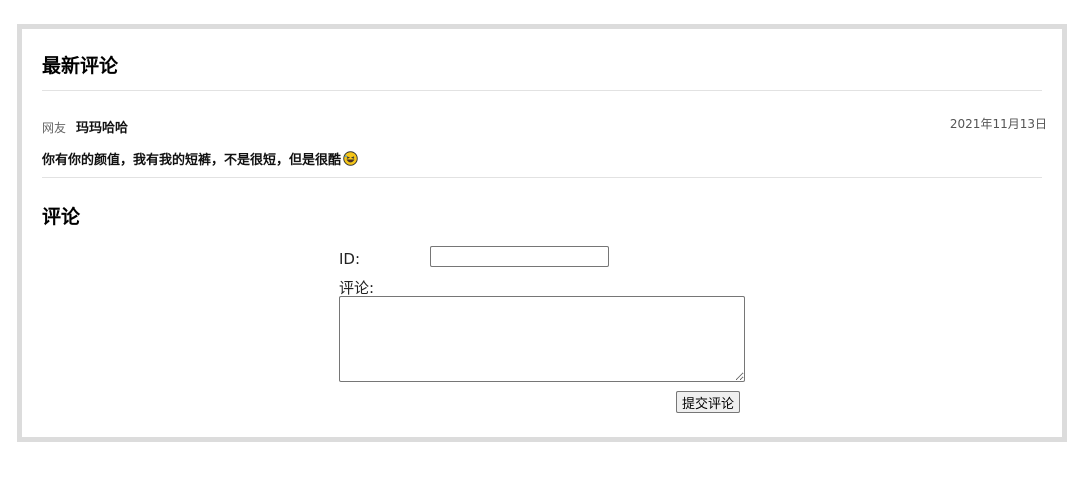 This screenshot has height=477, width=1072. I want to click on latest-comments-title: 最新评论, so click(80, 66).